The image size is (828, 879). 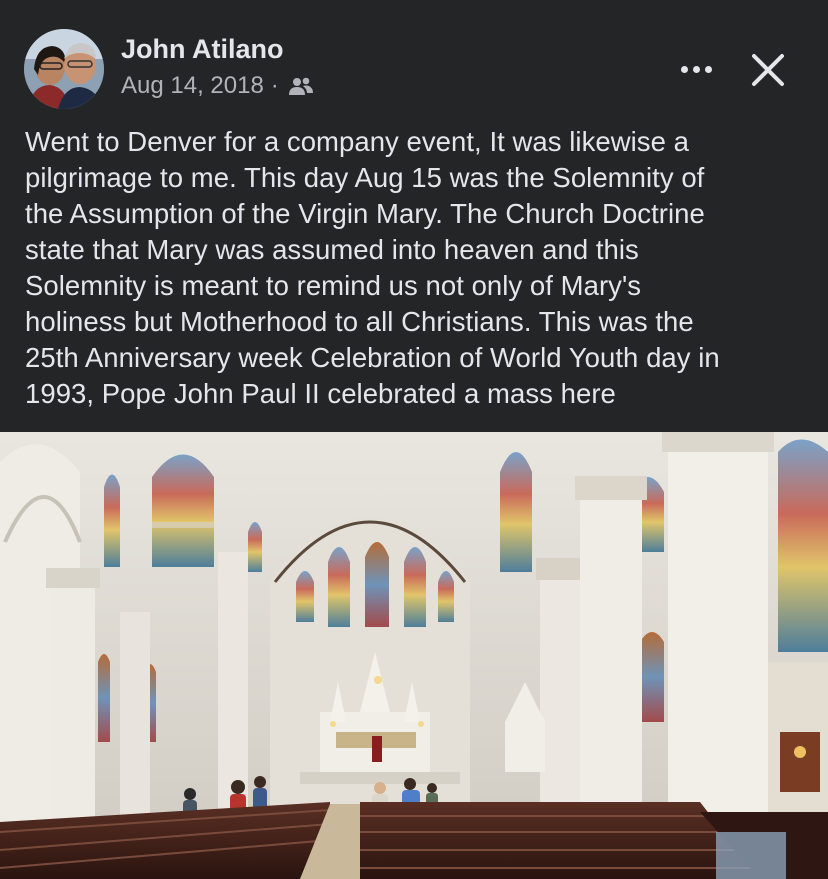 I want to click on post-meta: Aug 14, 2018 ·, so click(x=217, y=86).